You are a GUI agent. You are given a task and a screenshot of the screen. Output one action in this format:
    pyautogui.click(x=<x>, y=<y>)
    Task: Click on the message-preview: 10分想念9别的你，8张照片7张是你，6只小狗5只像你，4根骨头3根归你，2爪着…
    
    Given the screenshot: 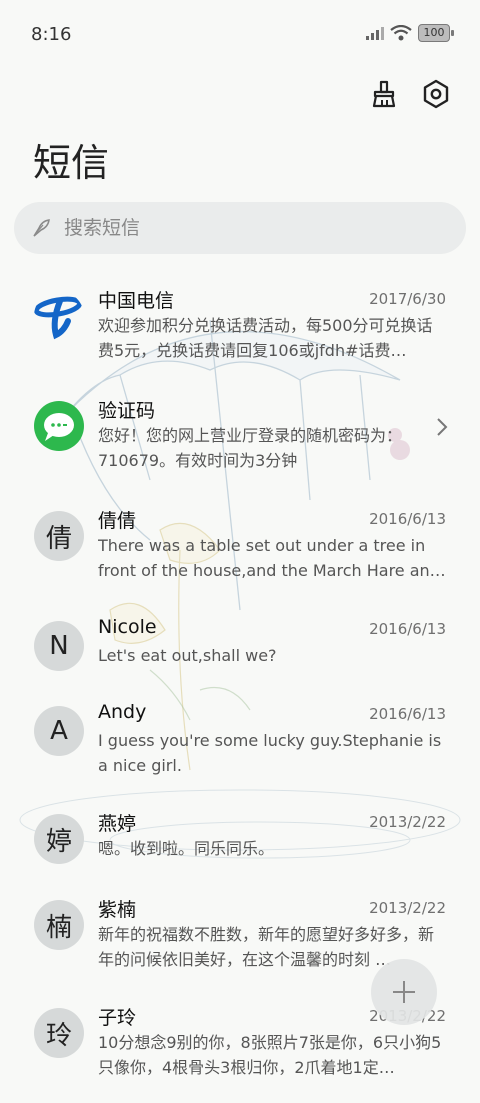 What is the action you would take?
    pyautogui.click(x=270, y=1055)
    